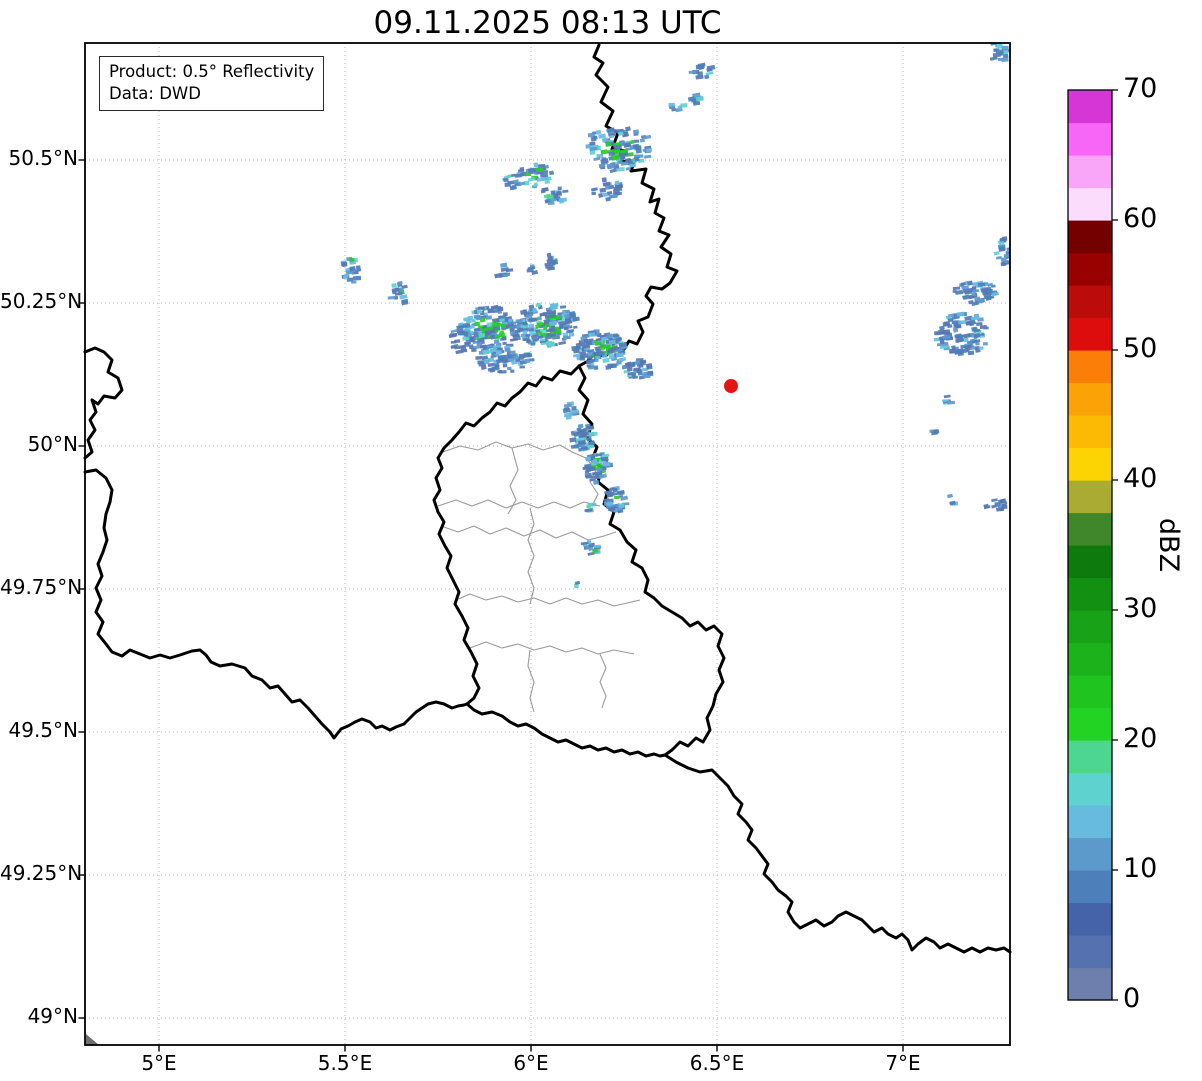  I want to click on colorbar-axis-label: dBZ, so click(1168, 545).